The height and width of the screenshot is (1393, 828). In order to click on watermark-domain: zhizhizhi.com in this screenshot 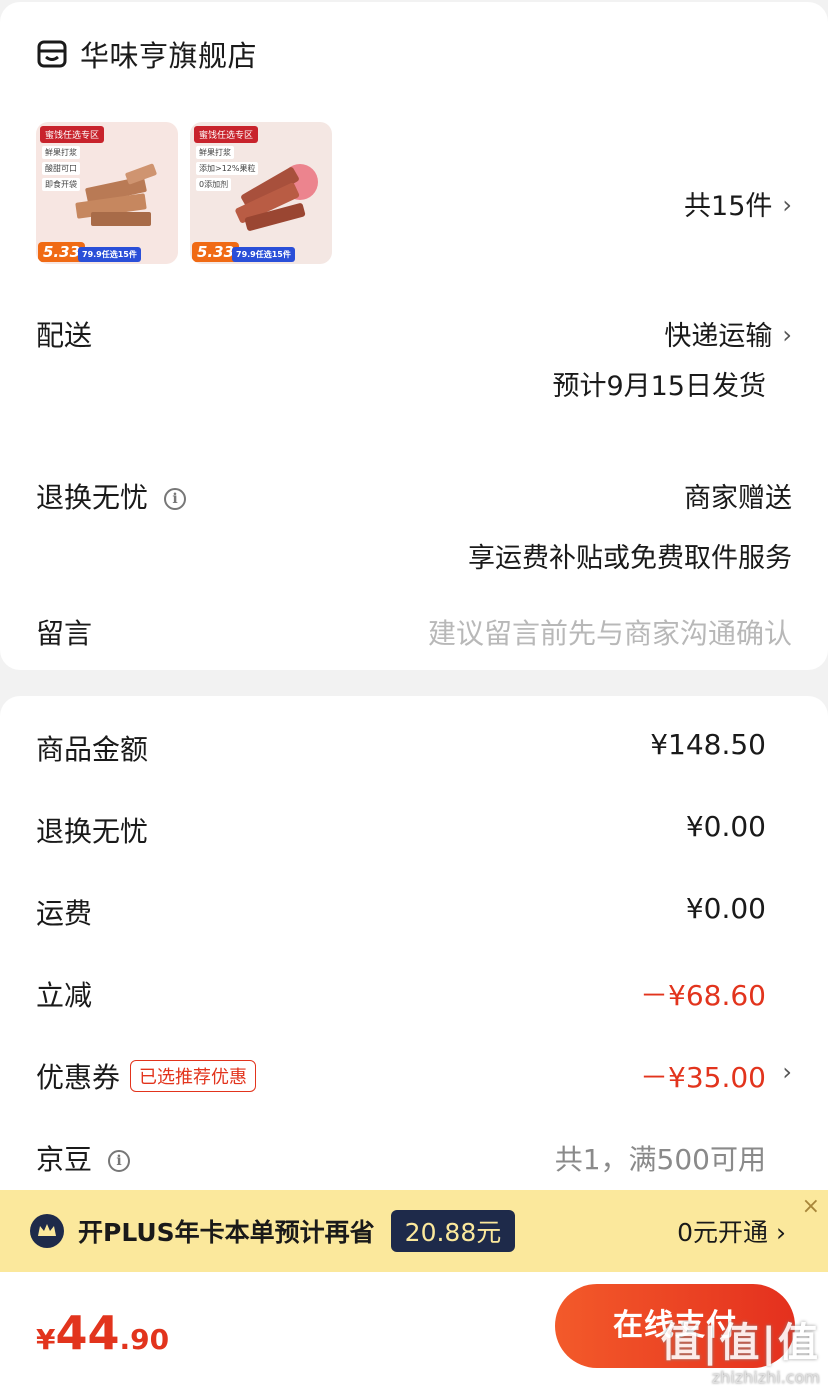, I will do `click(765, 1377)`.